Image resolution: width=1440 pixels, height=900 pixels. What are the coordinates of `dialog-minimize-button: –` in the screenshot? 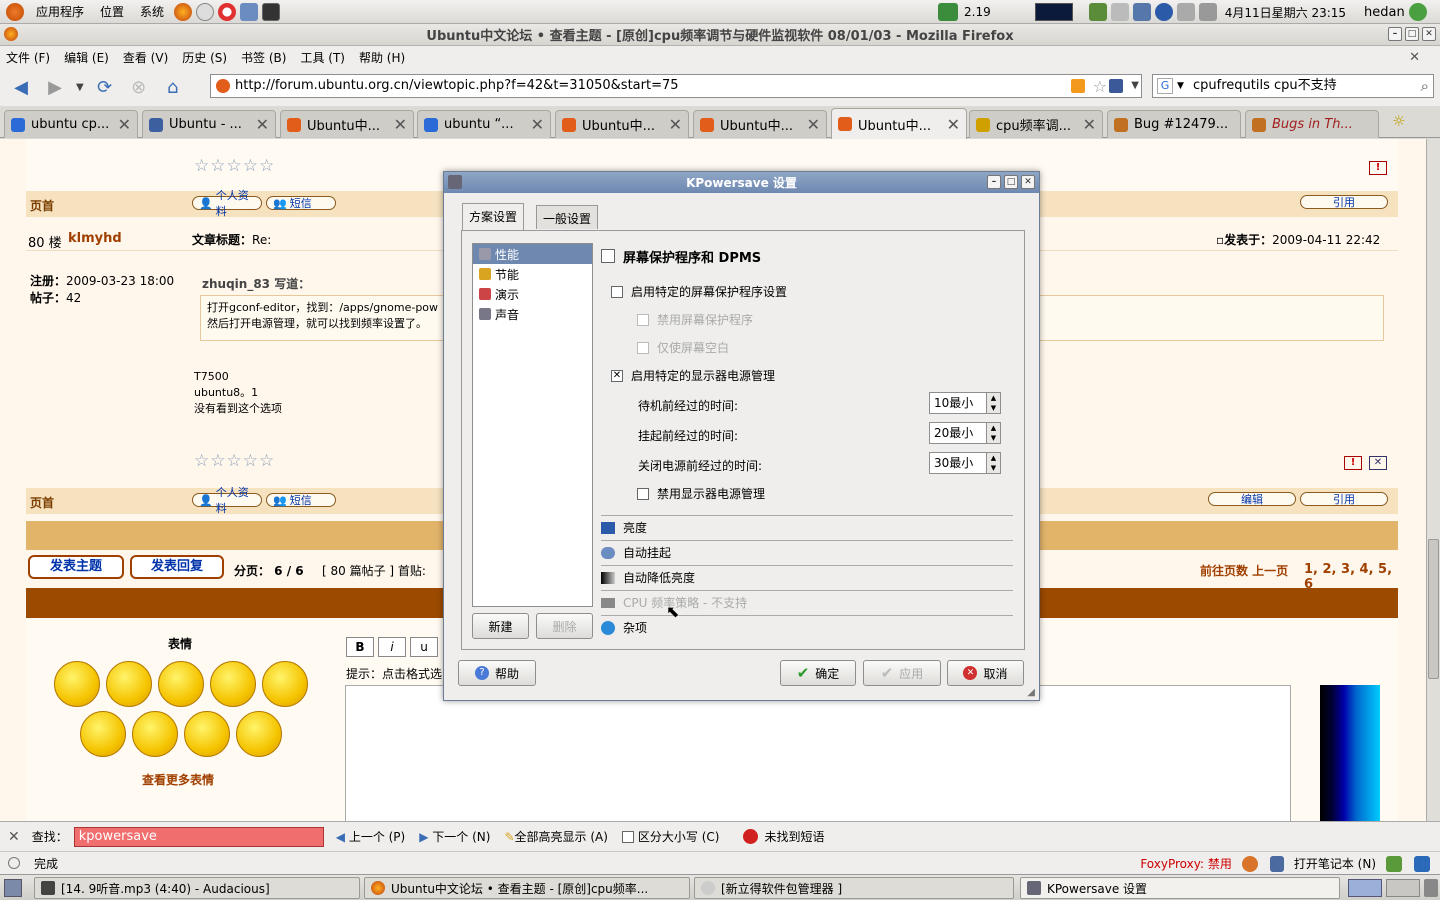 It's located at (994, 182).